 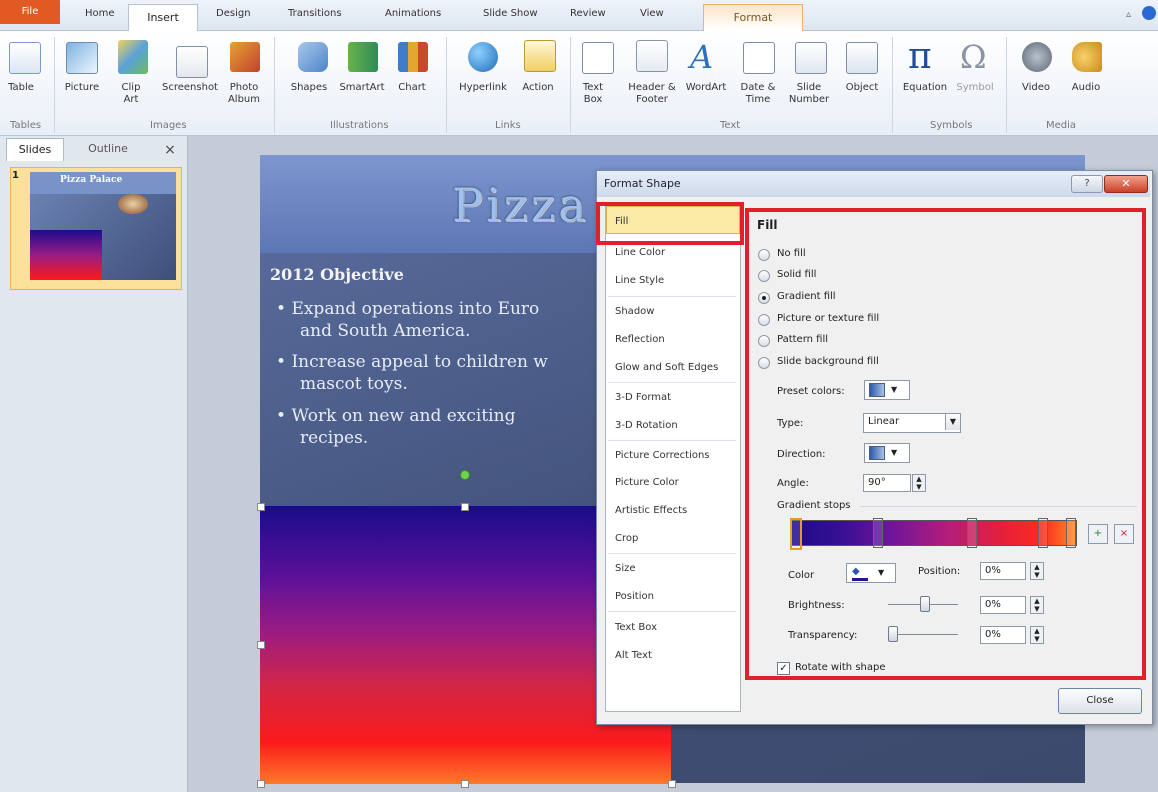 What do you see at coordinates (636, 627) in the screenshot?
I see `category-text-box: Text Box` at bounding box center [636, 627].